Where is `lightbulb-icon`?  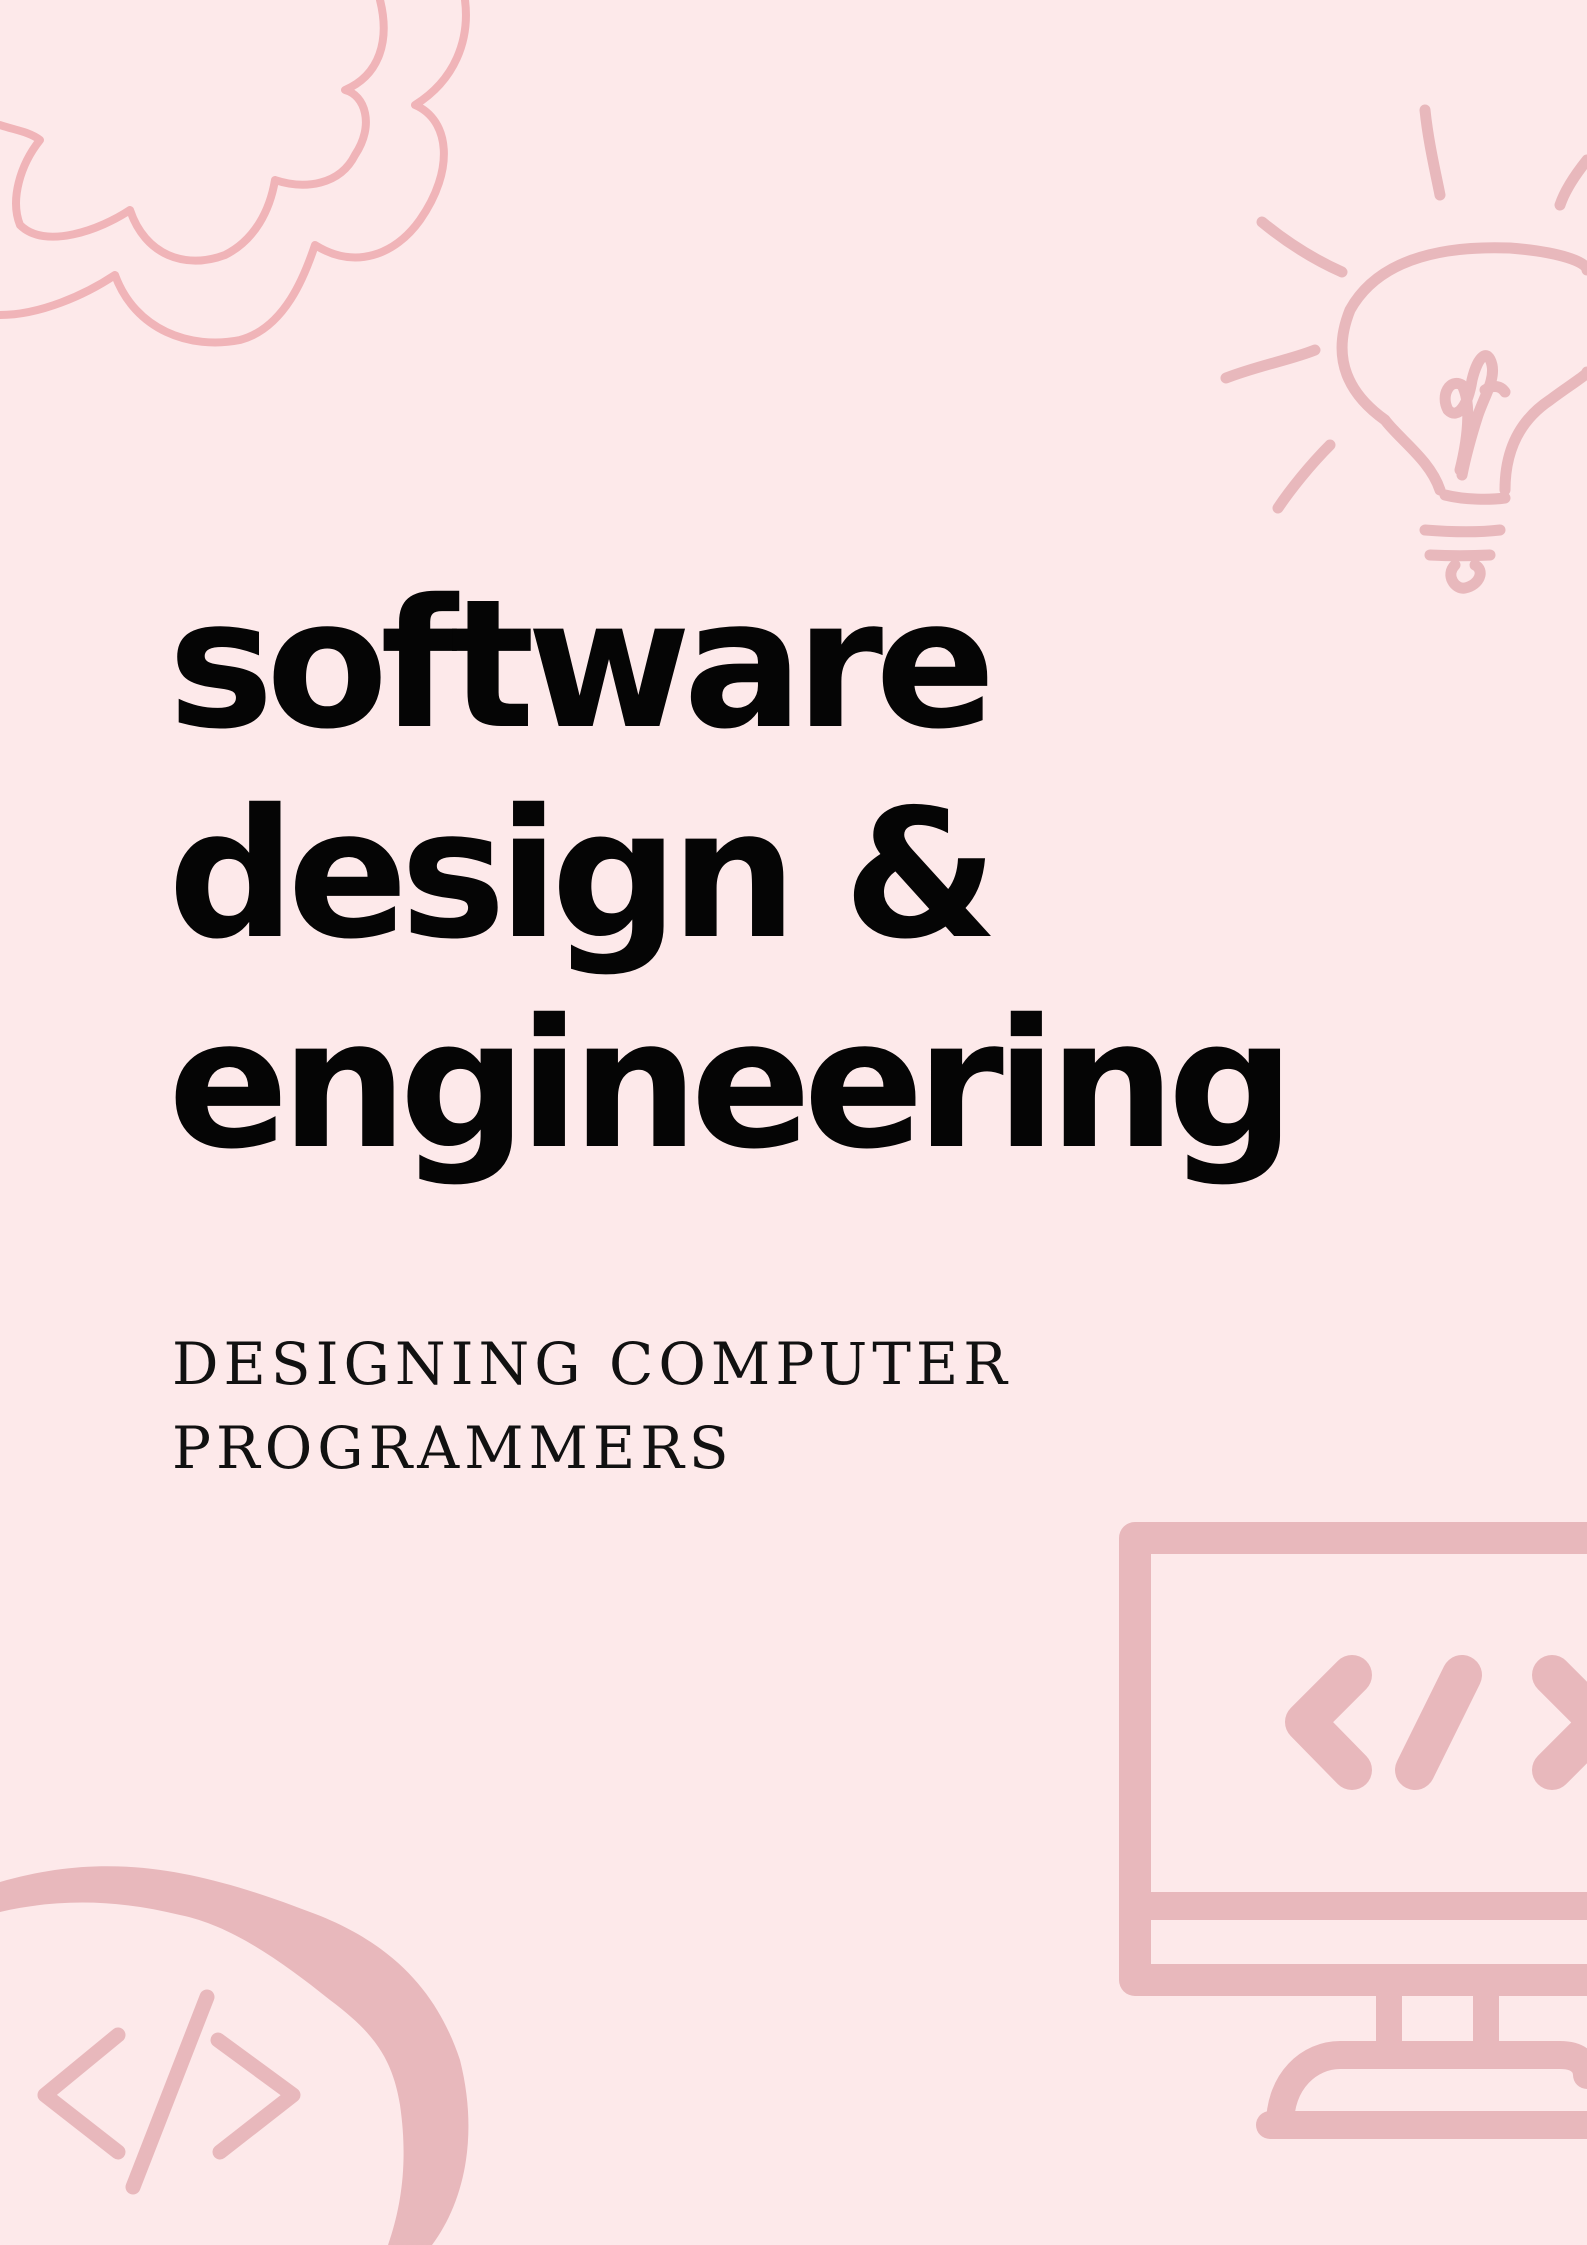 lightbulb-icon is located at coordinates (1403, 349).